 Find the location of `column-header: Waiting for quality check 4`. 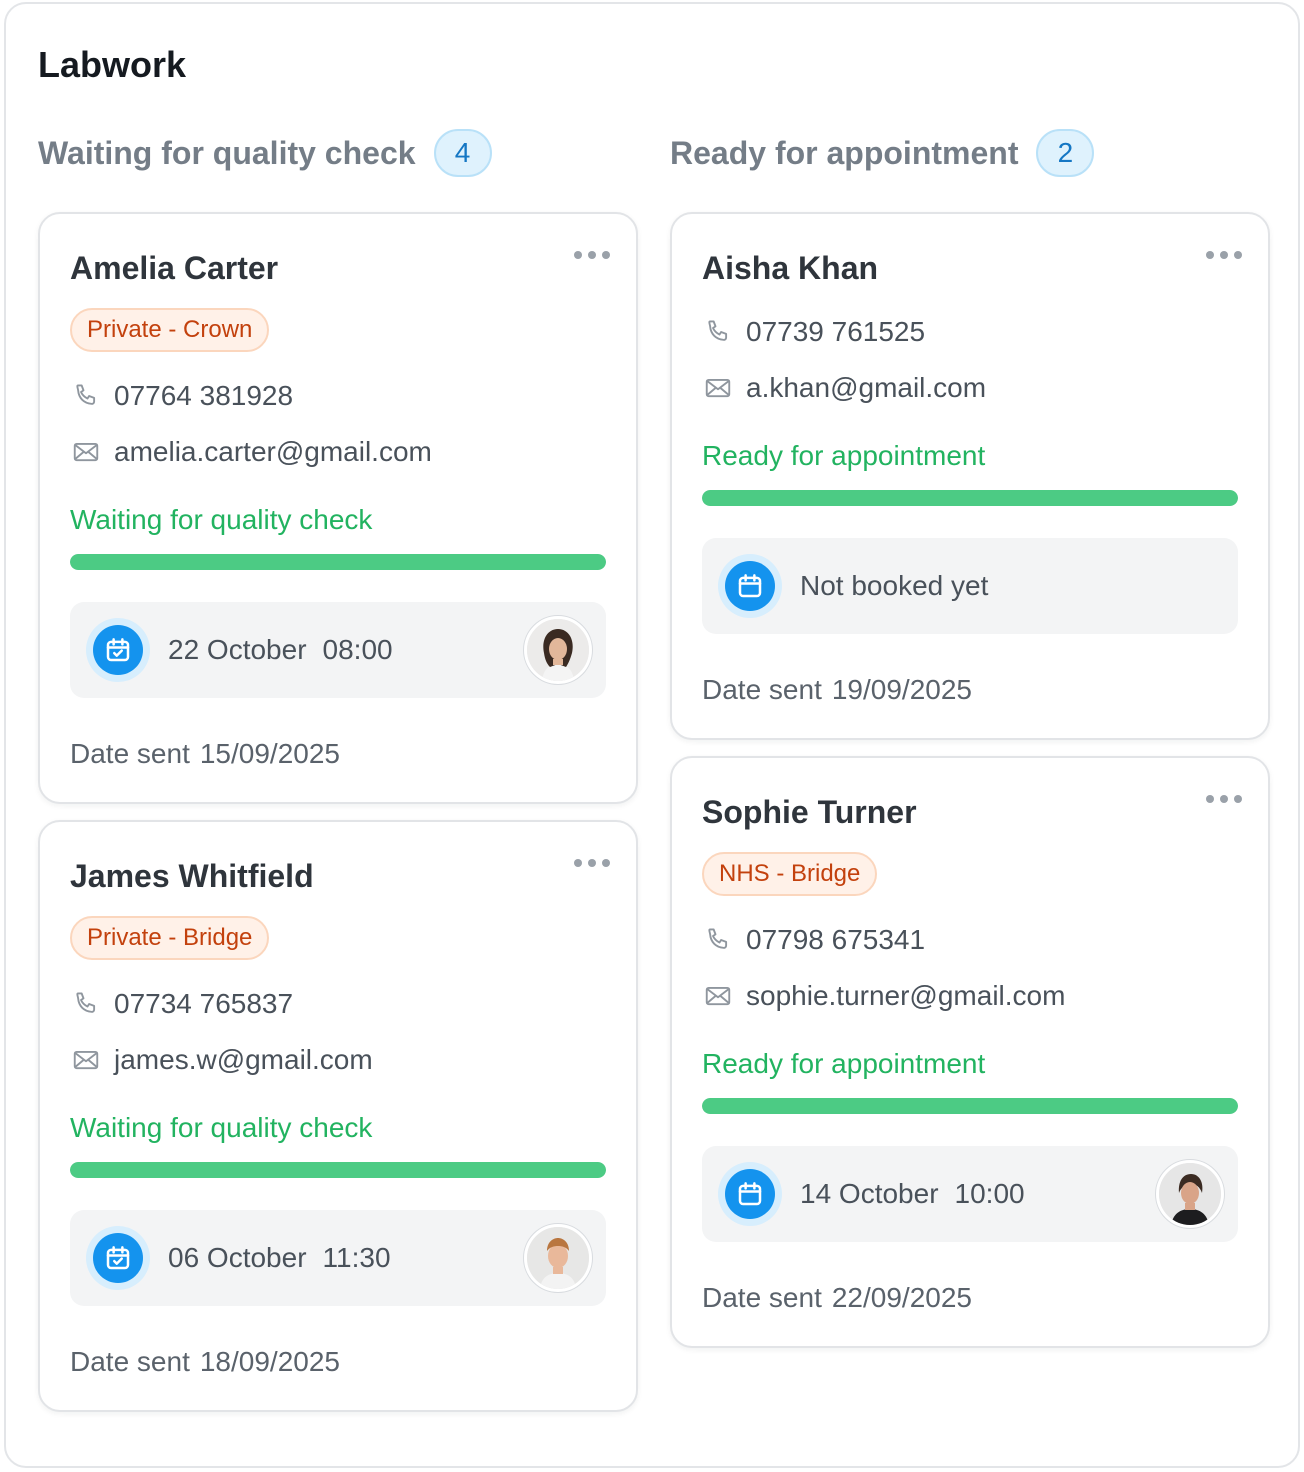

column-header: Waiting for quality check 4 is located at coordinates (338, 153).